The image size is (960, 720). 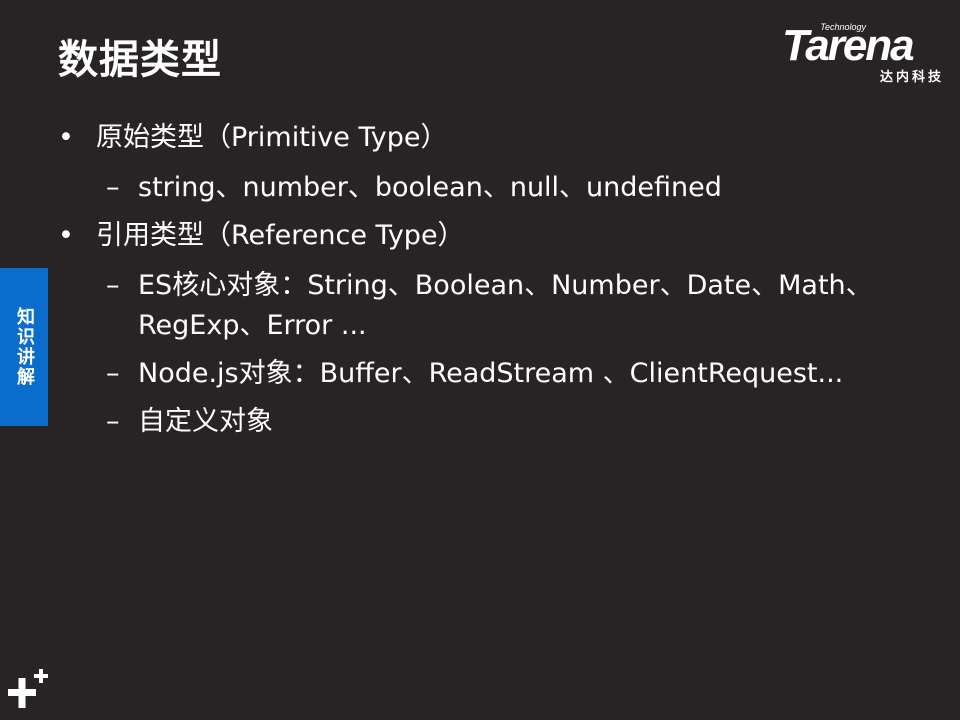 I want to click on logo-wordmark: Tarena, so click(x=848, y=45).